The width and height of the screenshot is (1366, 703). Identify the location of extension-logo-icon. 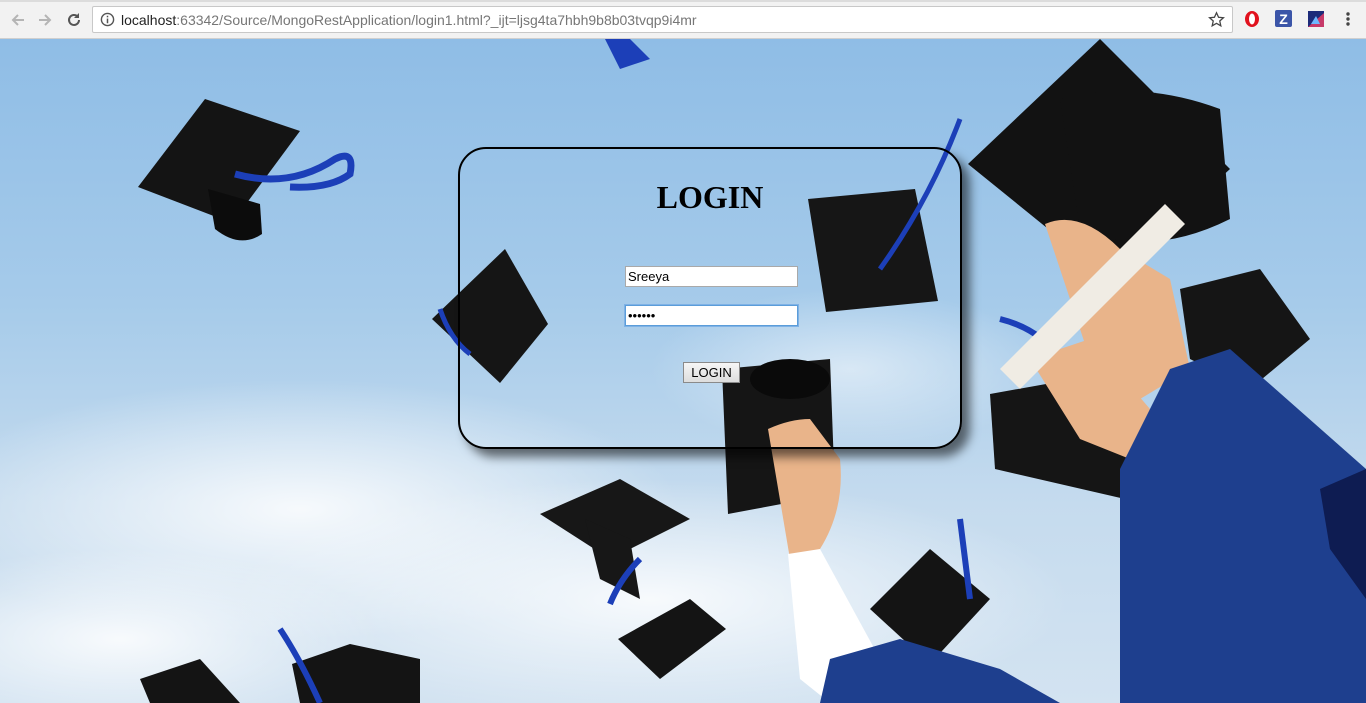
(1316, 19).